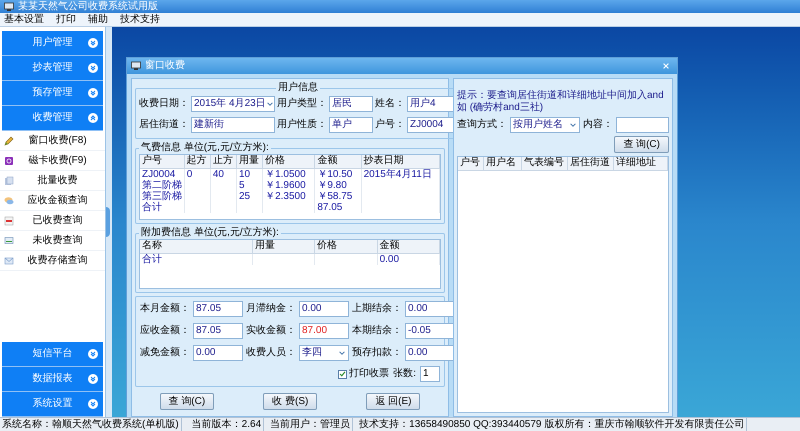  Describe the element at coordinates (9, 261) in the screenshot. I see `envelope-icon` at that location.